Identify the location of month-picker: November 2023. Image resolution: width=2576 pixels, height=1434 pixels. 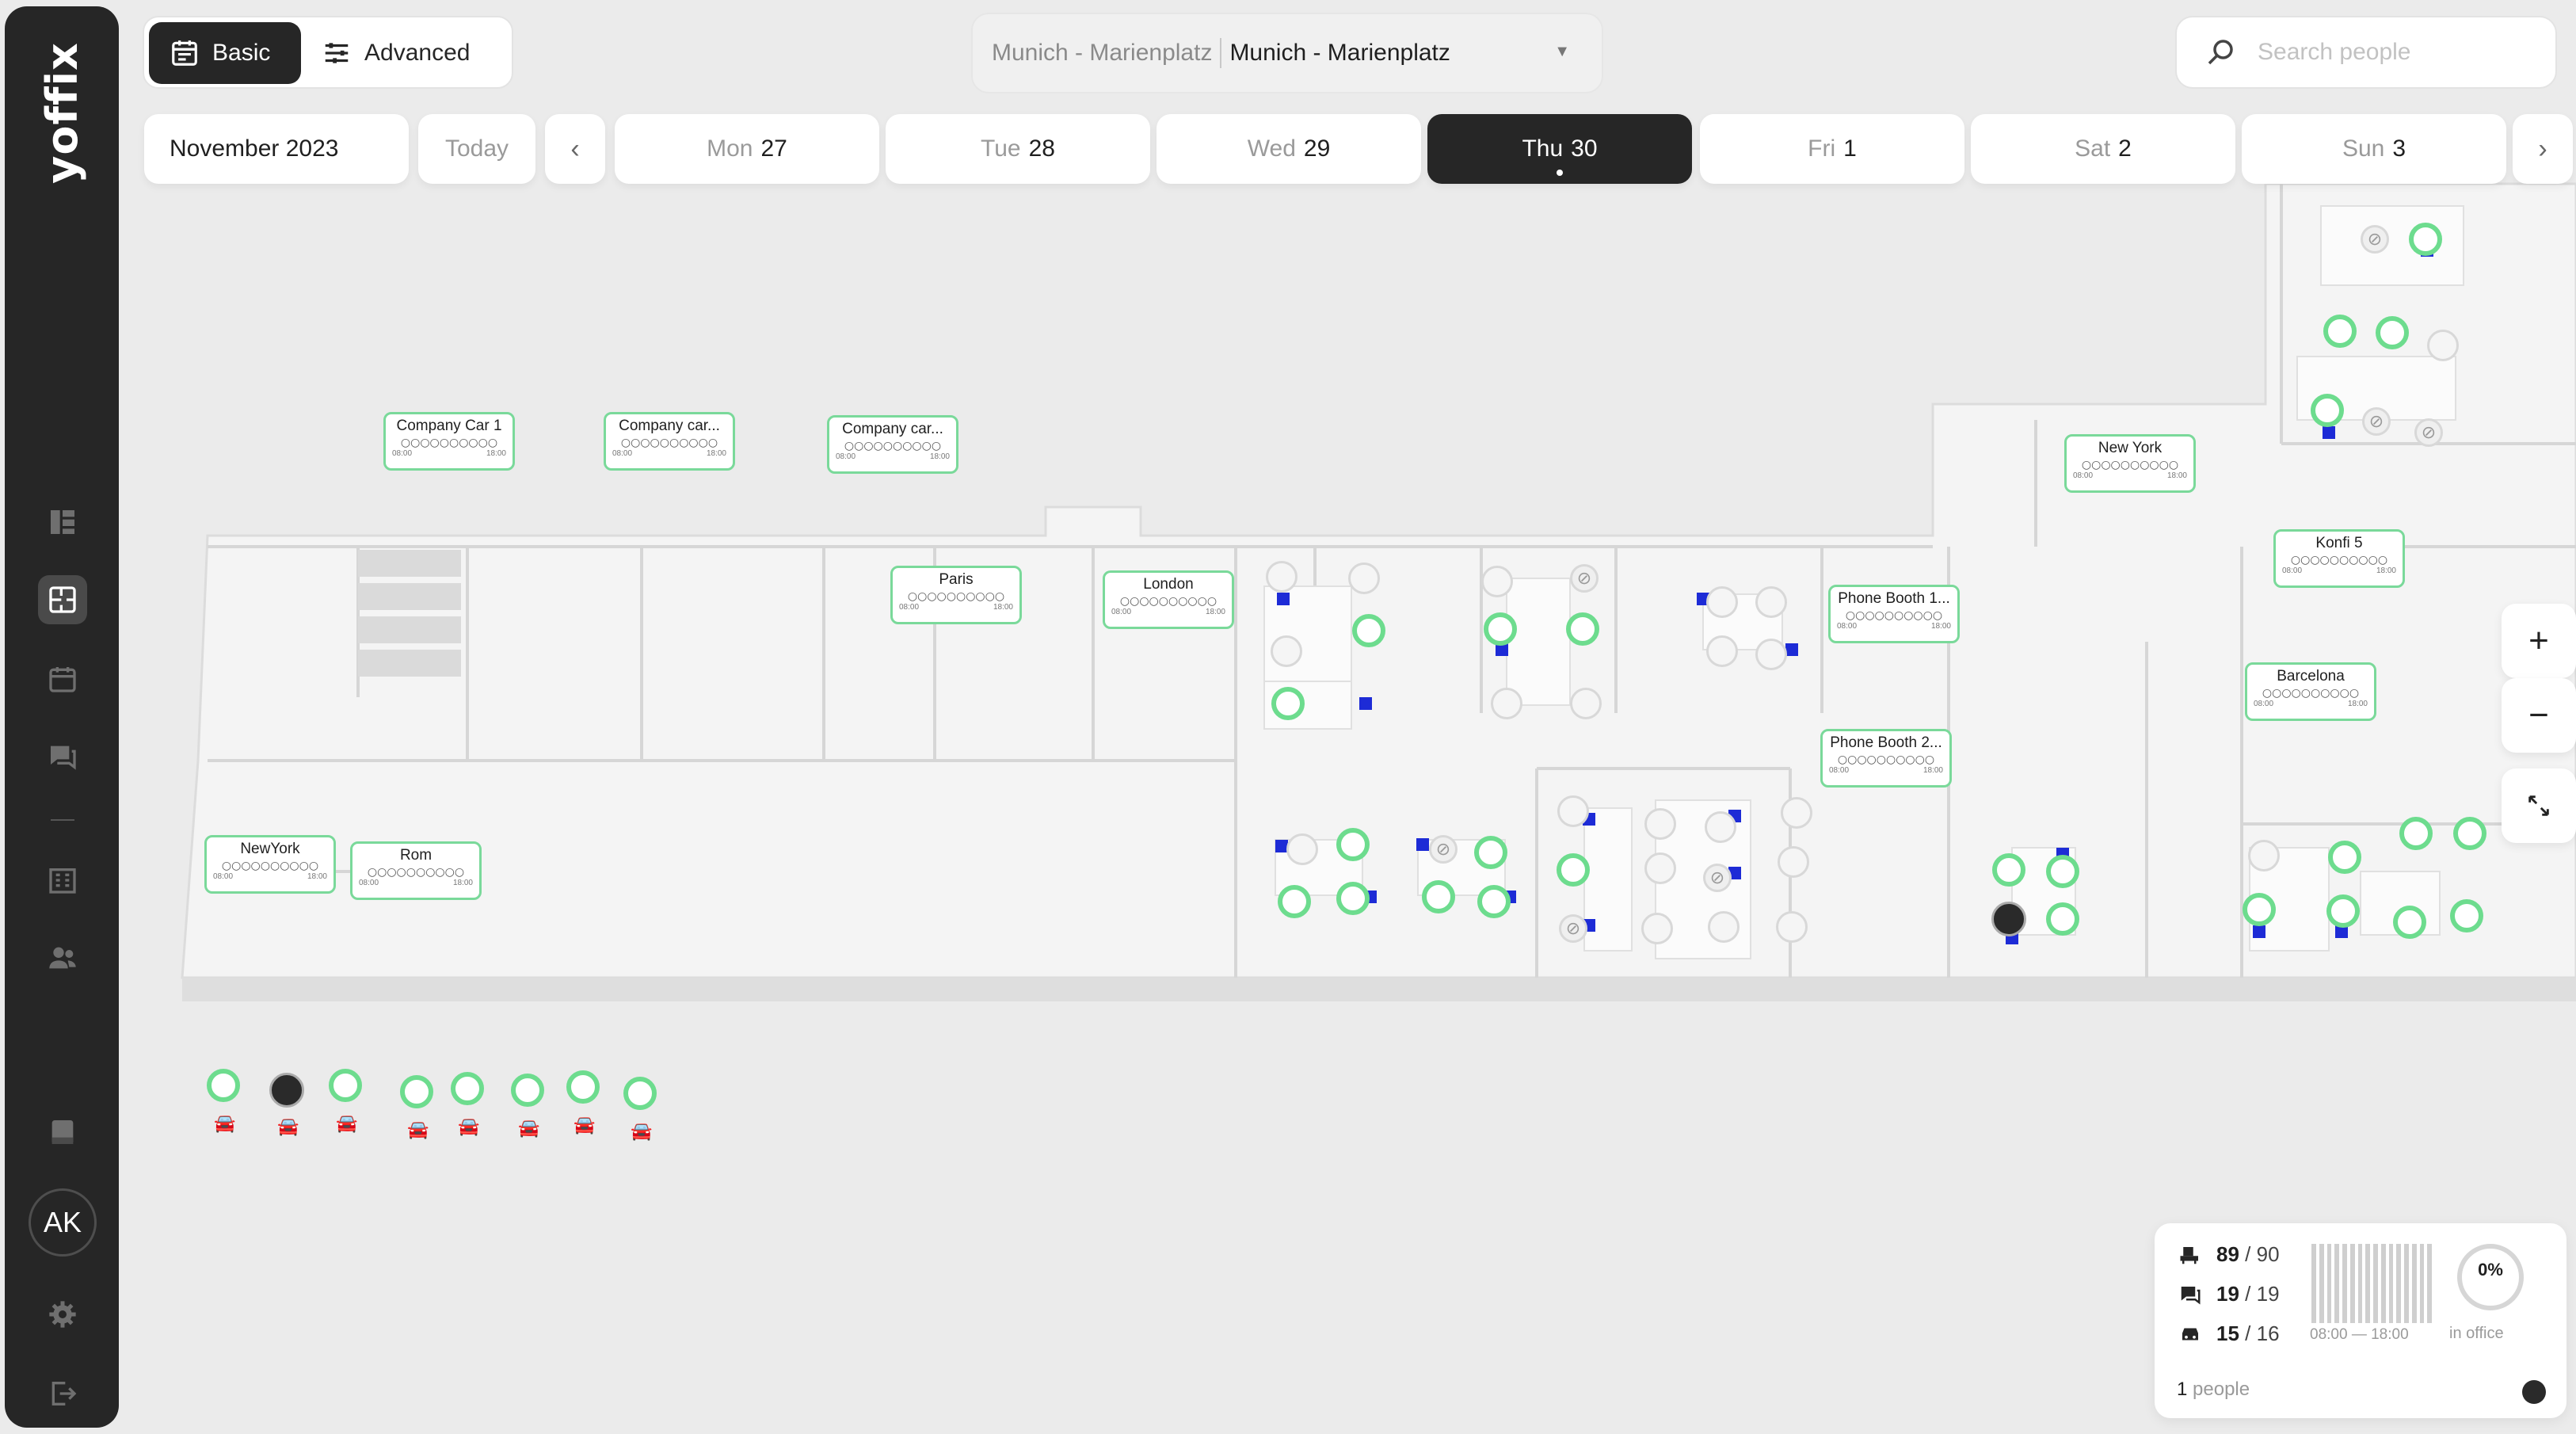
(277, 149).